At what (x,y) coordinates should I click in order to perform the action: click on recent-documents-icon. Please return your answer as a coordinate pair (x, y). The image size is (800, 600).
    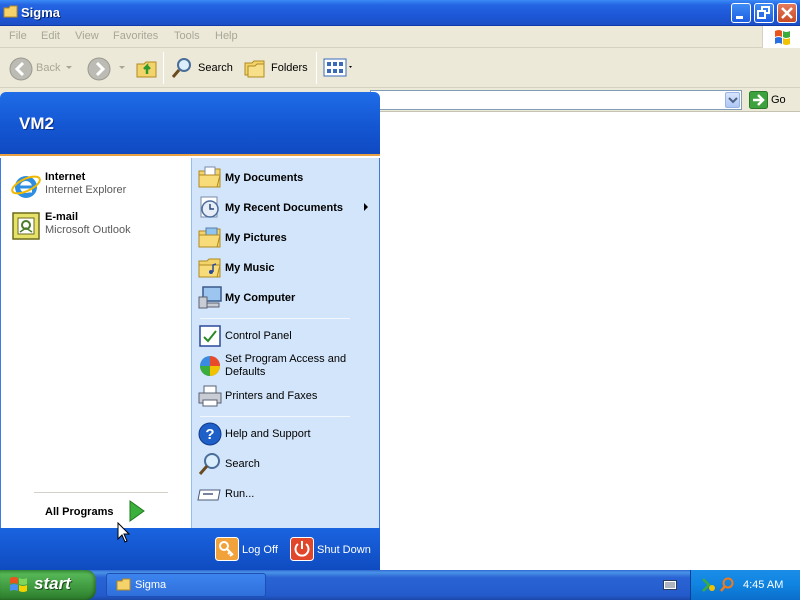
    Looking at the image, I should click on (209, 207).